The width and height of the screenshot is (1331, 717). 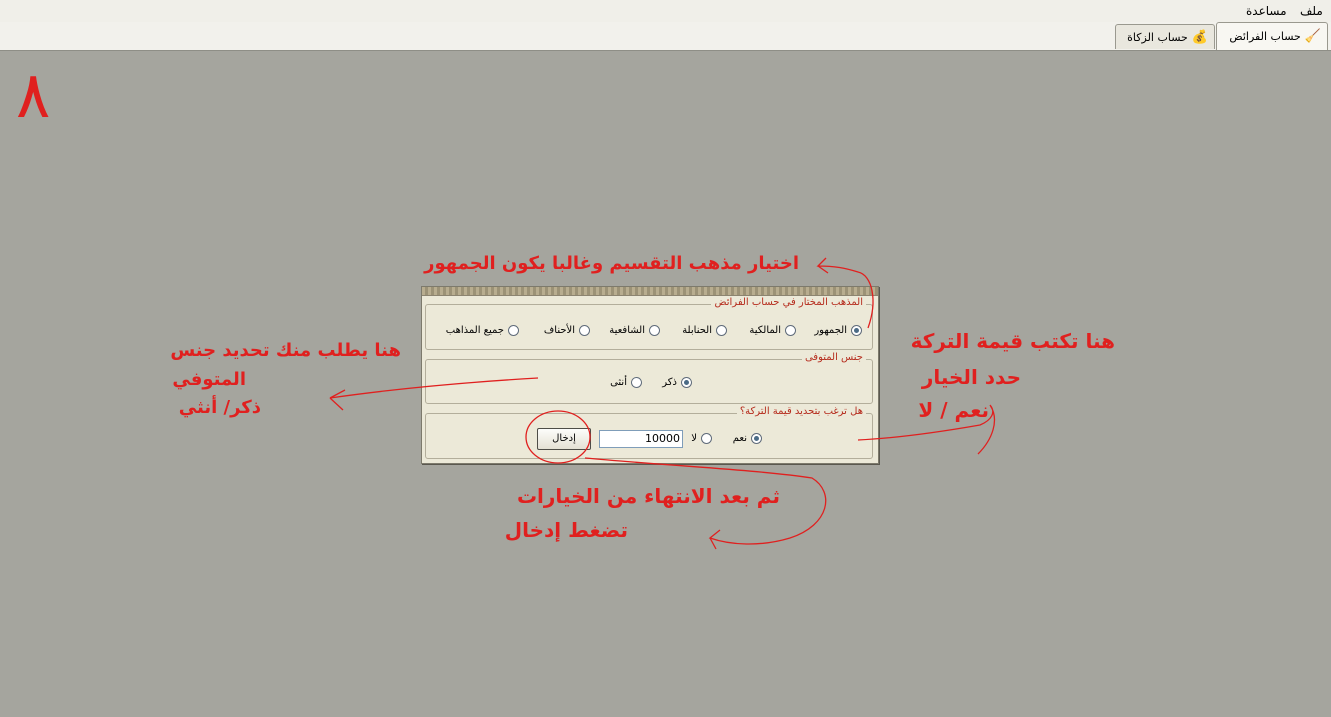 I want to click on circle-enter-button, so click(x=558, y=437).